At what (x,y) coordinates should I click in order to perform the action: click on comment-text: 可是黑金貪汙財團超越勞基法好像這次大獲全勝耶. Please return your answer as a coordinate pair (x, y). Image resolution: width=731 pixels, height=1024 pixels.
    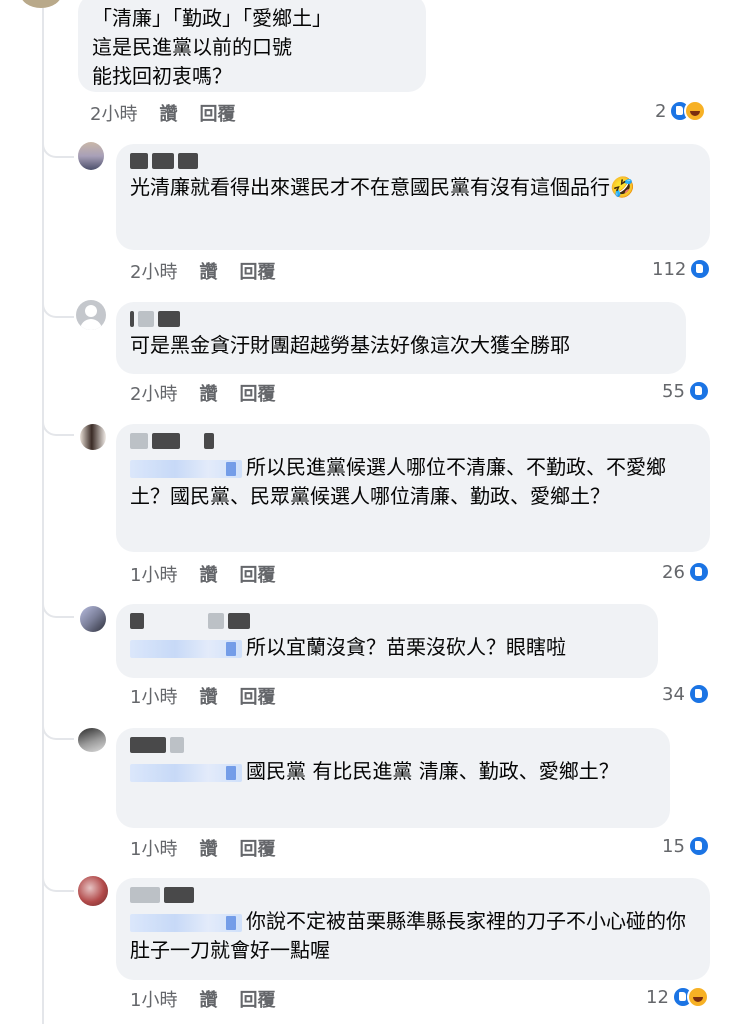
    Looking at the image, I should click on (350, 345).